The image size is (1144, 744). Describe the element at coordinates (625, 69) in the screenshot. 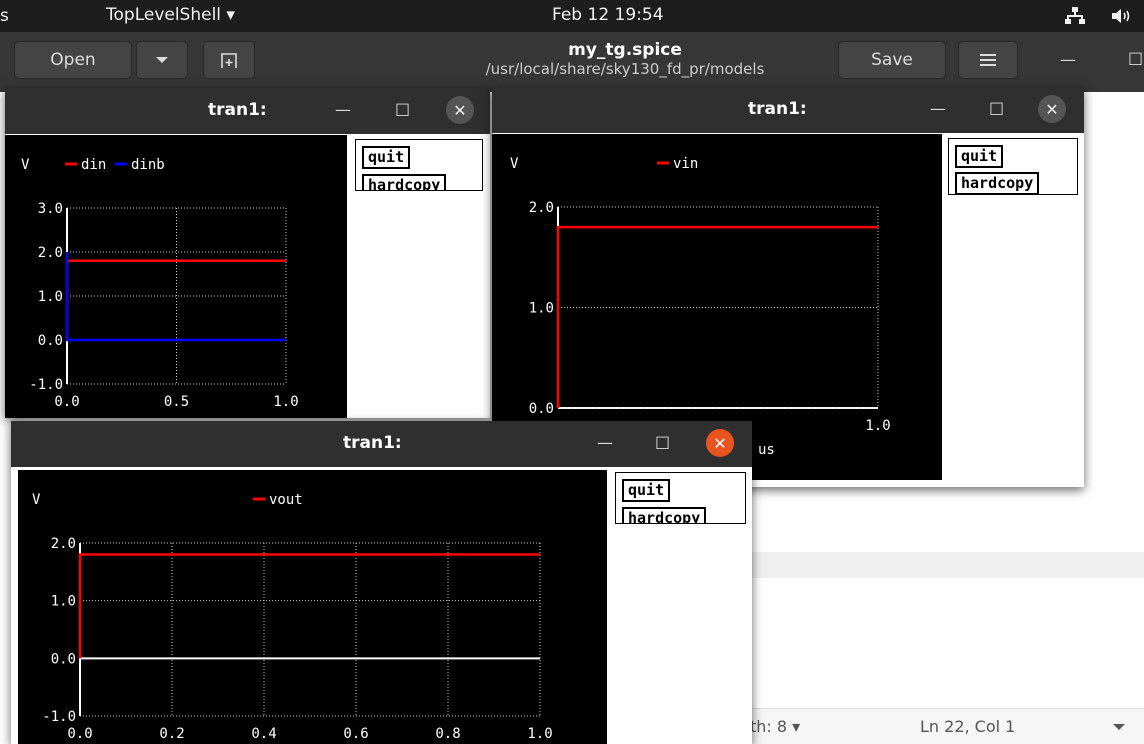

I see `document-path: /usr/local/share/sky130_fd_pr/models` at that location.